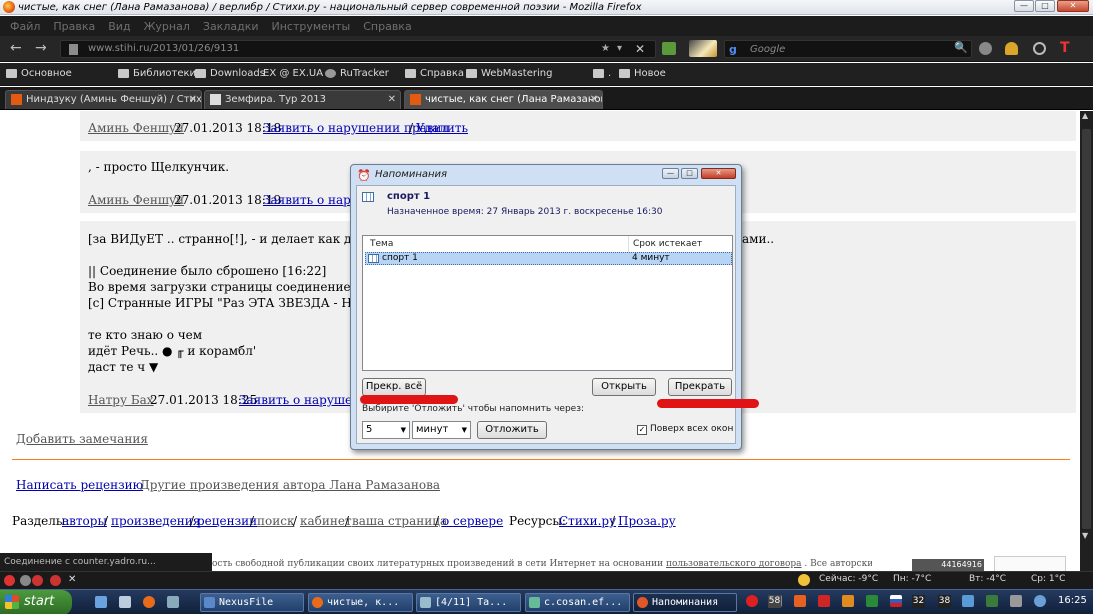  I want to click on power-icon, so click(1039, 48).